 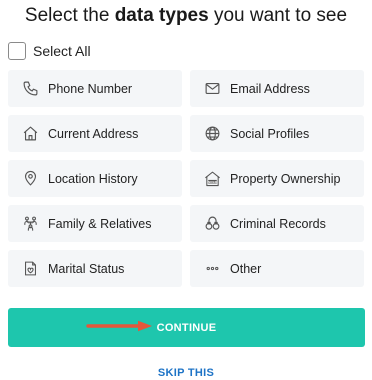 I want to click on option-label: Phone Number, so click(x=90, y=88).